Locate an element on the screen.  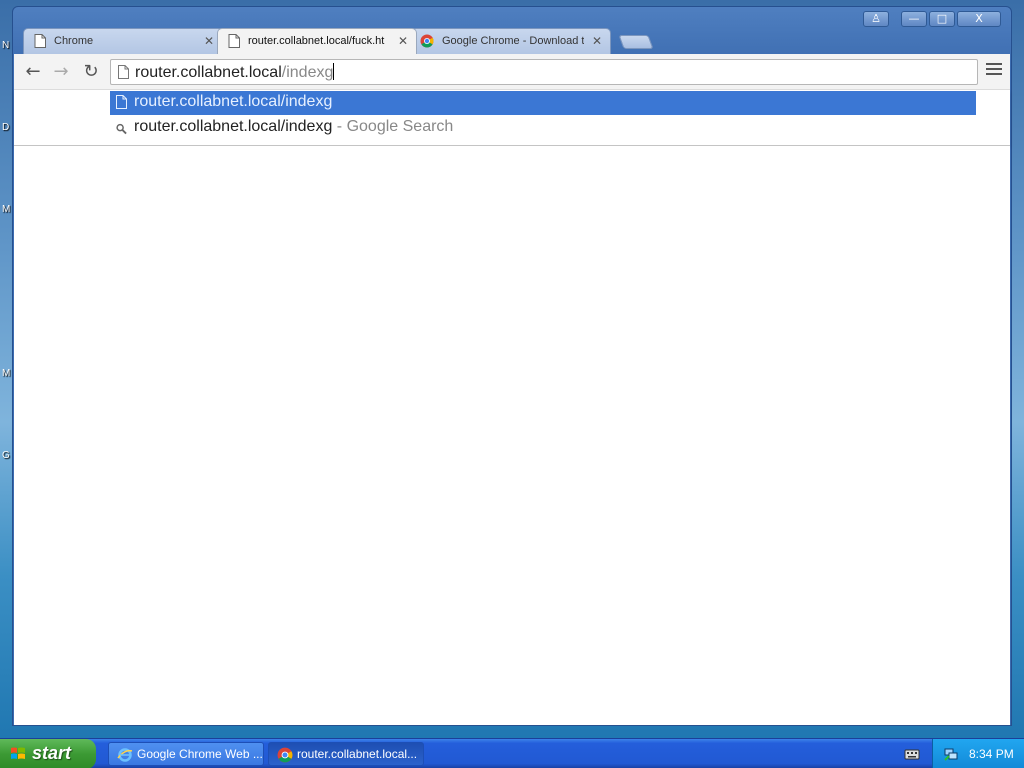
clock: 8:34 PM is located at coordinates (991, 754).